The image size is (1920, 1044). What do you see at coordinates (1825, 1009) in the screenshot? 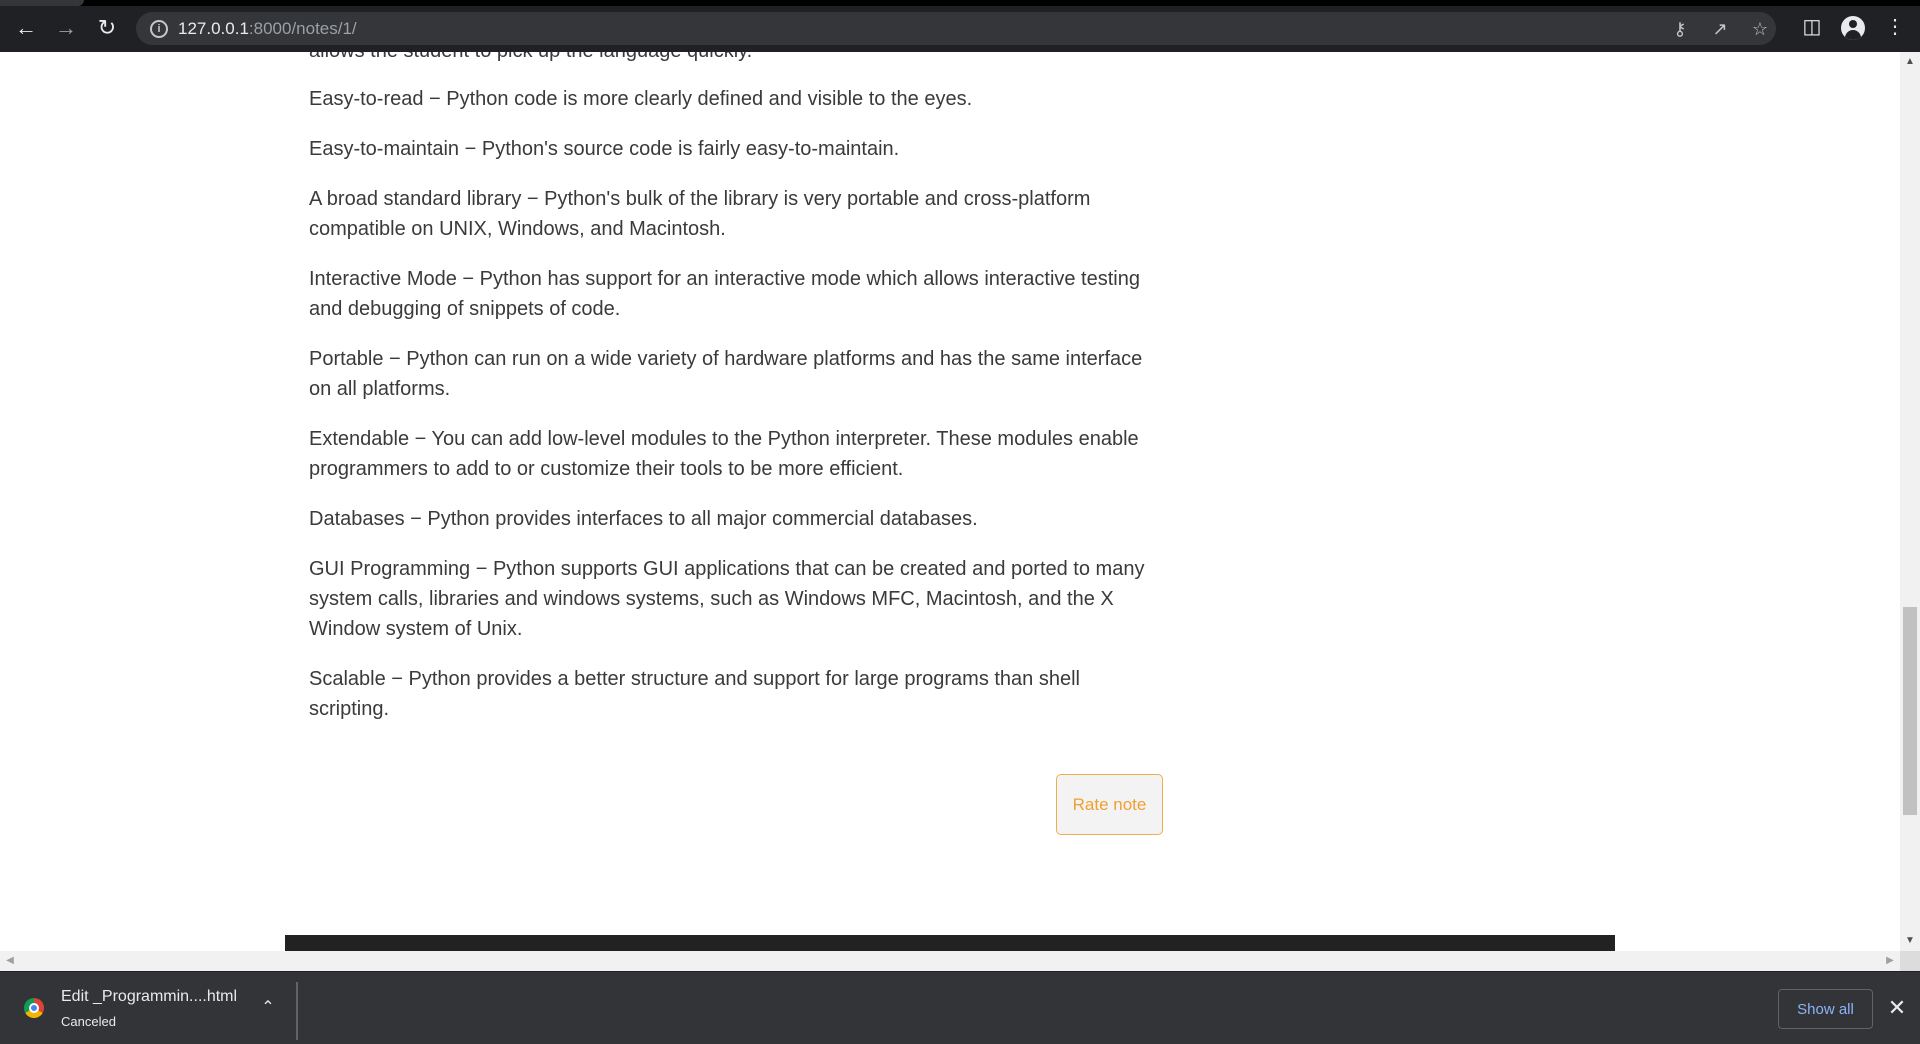
I see `show-all-button: Show all` at bounding box center [1825, 1009].